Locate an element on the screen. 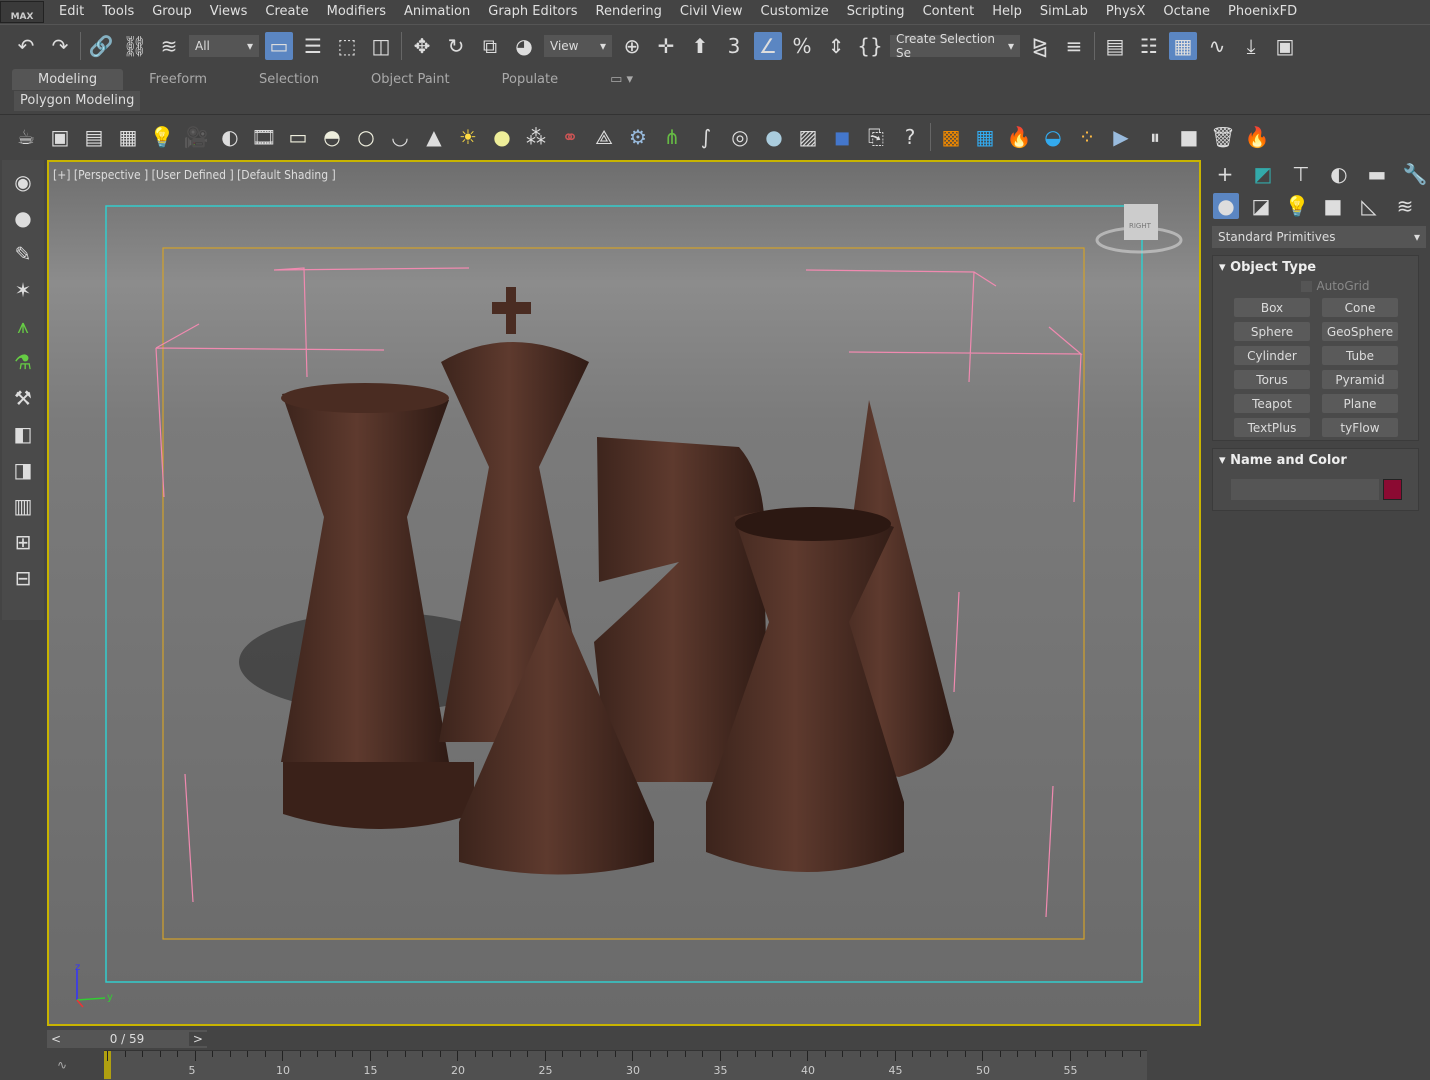 This screenshot has width=1430, height=1080. pause-icon: ⏸ is located at coordinates (1155, 137).